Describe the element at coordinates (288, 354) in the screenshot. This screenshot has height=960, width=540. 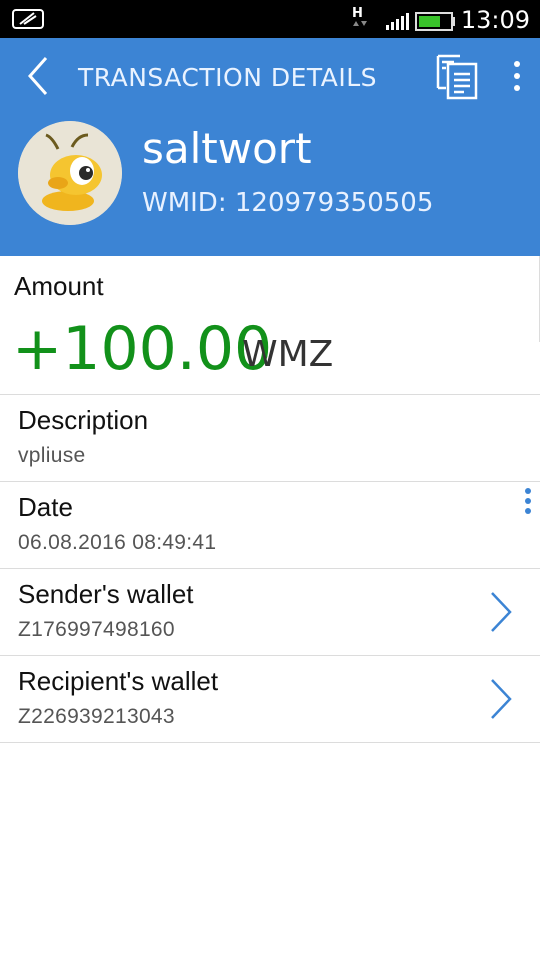
I see `amount-currency: WMZ` at that location.